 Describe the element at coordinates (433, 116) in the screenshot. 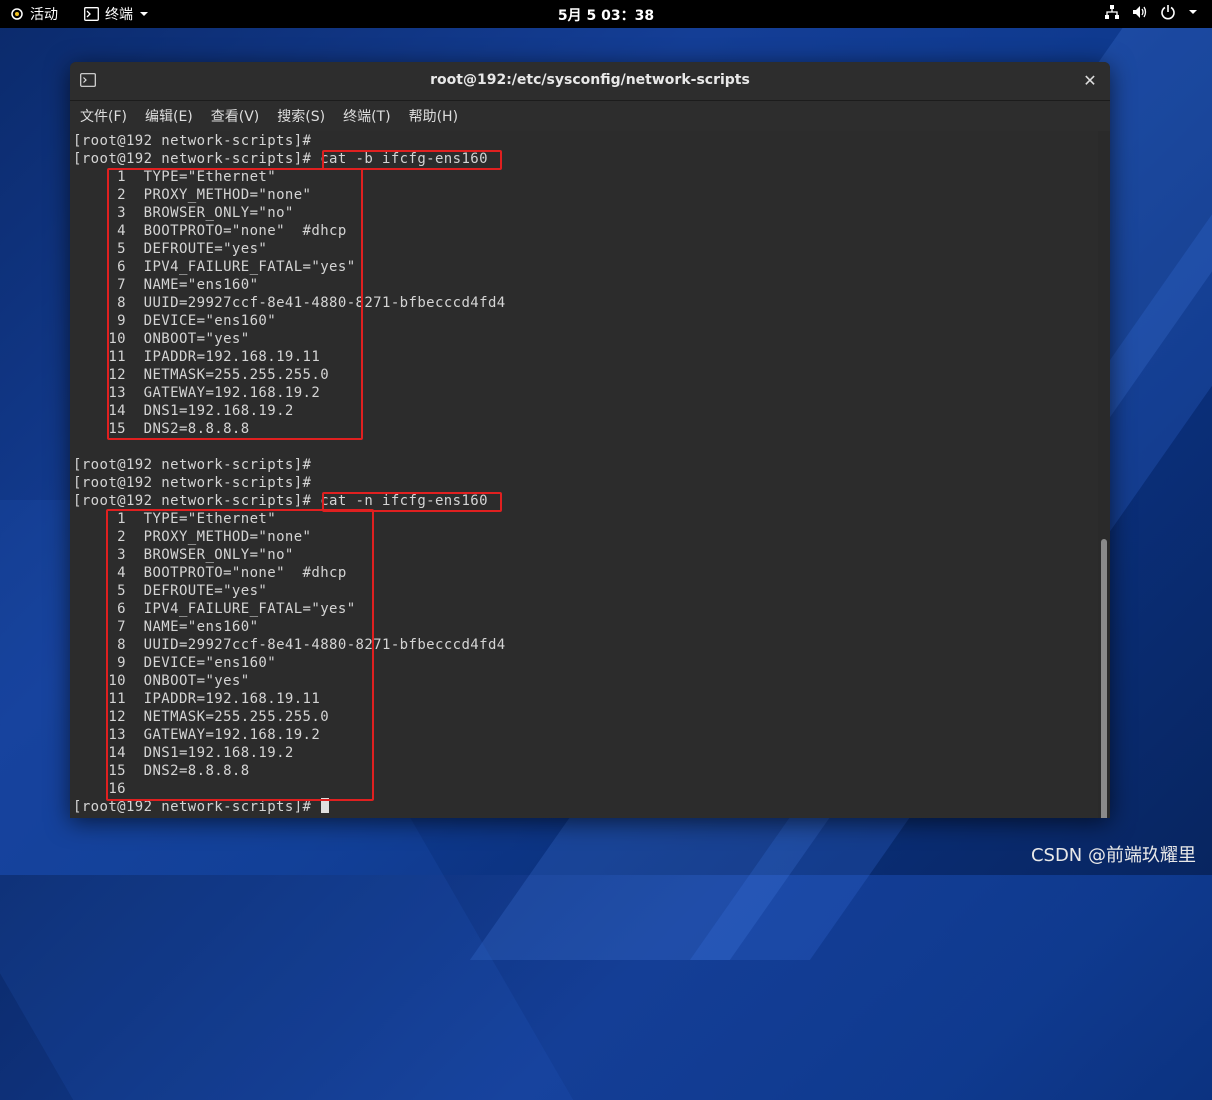

I see `menu-help: 帮助(H)` at that location.